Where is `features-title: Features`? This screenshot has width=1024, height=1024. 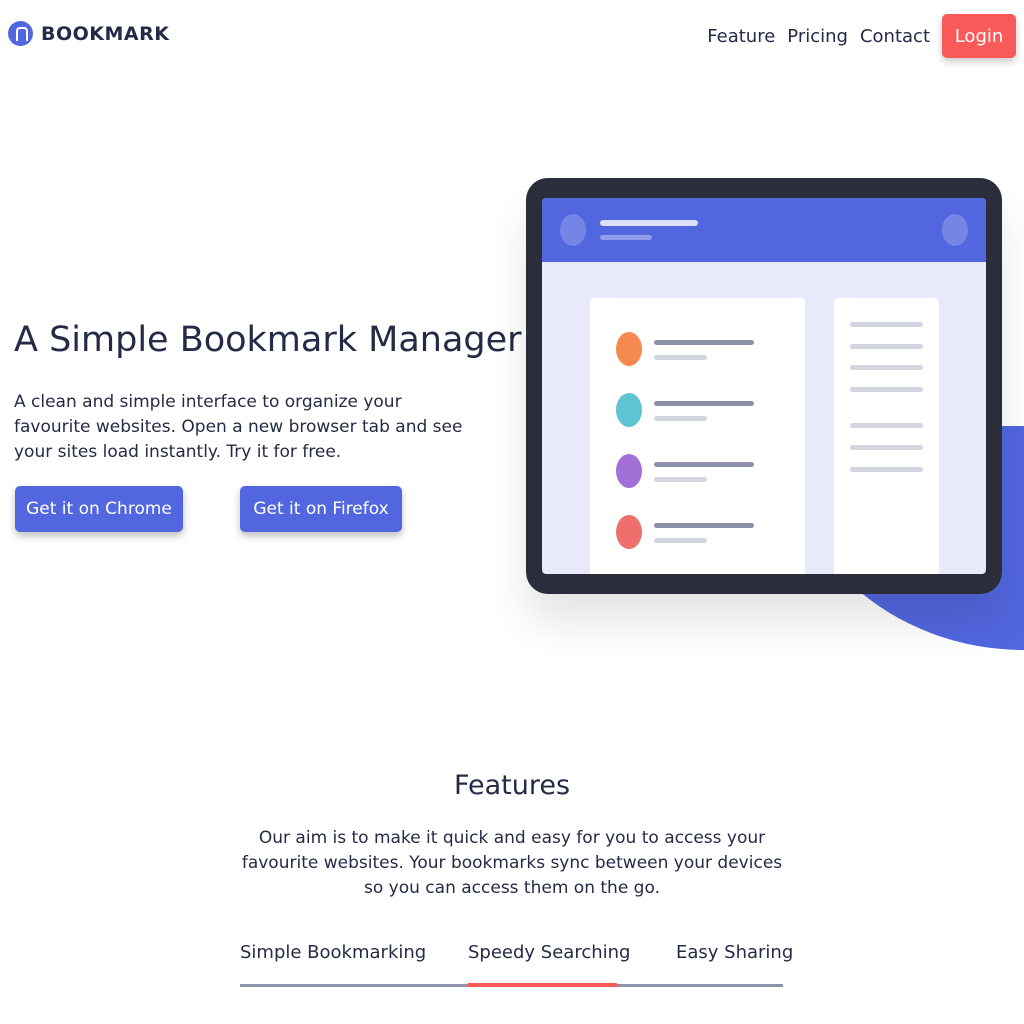
features-title: Features is located at coordinates (512, 785).